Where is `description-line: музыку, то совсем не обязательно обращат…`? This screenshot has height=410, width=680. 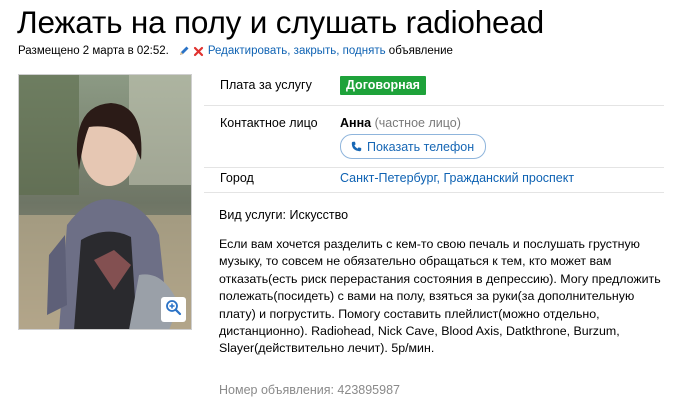 description-line: музыку, то совсем не обязательно обращат… is located at coordinates (415, 261).